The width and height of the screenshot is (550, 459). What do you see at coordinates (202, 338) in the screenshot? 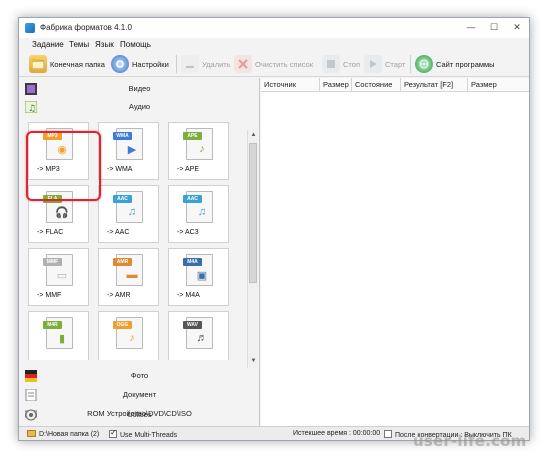
I see `format-glyph-icon: ♬` at bounding box center [202, 338].